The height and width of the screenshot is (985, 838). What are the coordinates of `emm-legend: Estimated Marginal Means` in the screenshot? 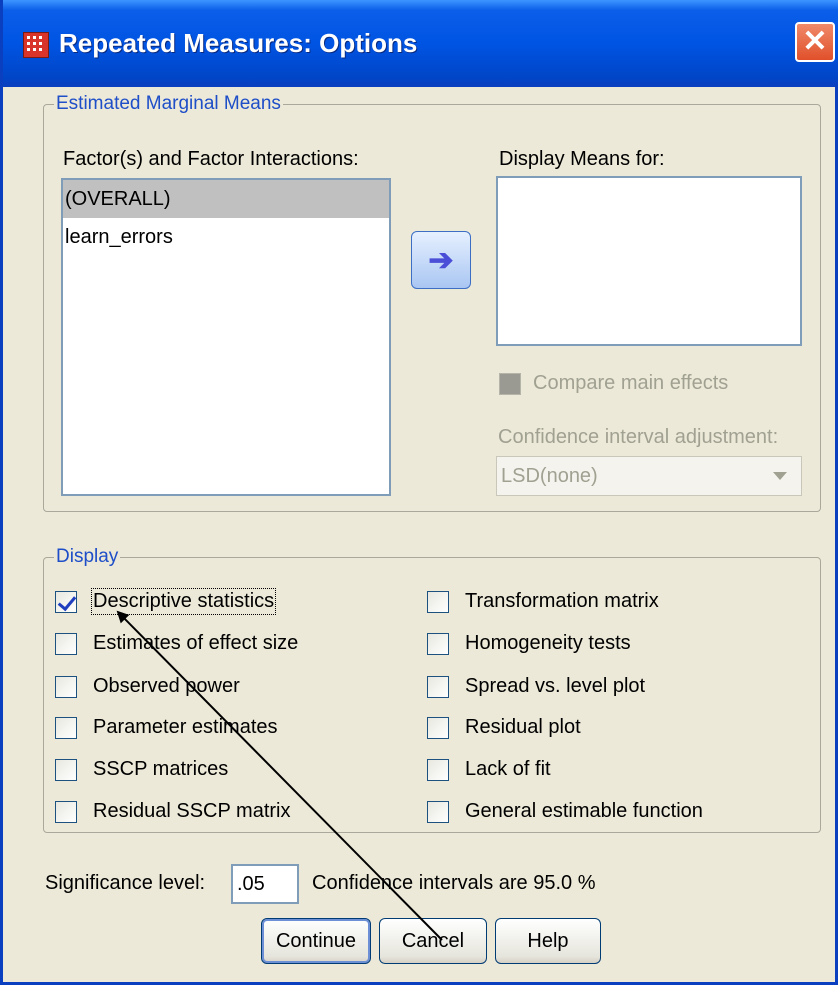 It's located at (168, 104).